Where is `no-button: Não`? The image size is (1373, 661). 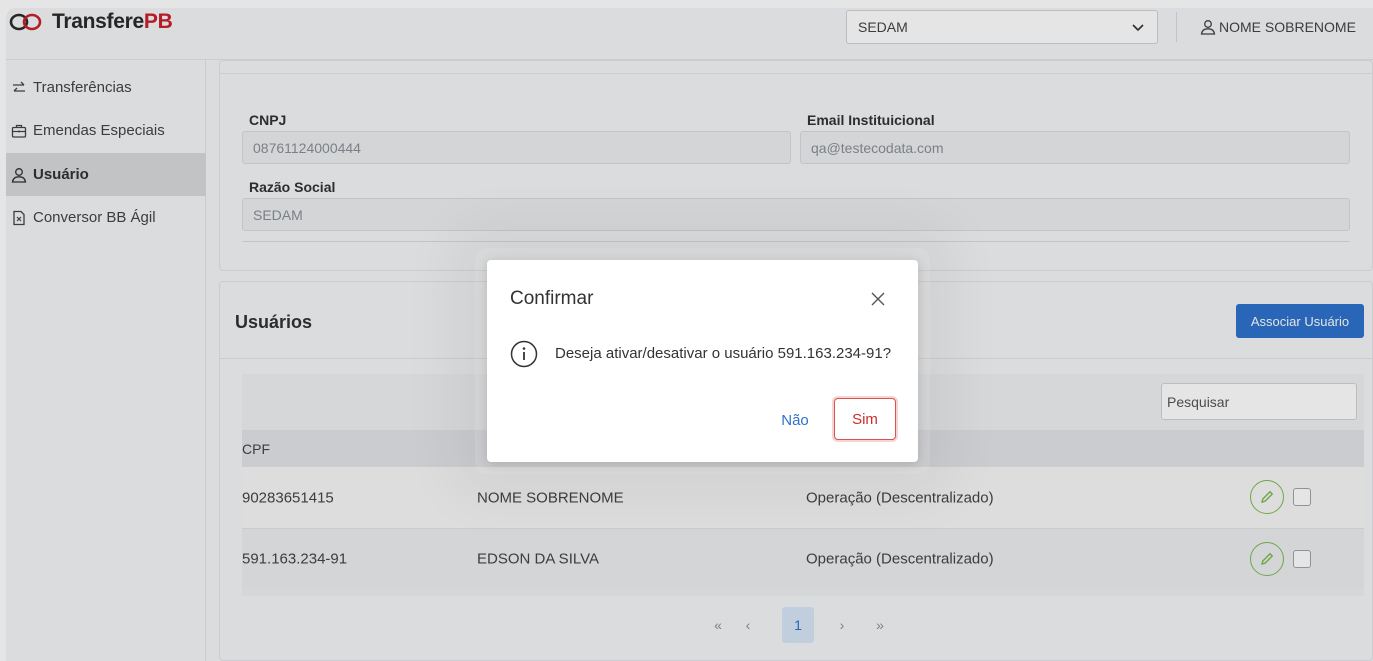 no-button: Não is located at coordinates (795, 420).